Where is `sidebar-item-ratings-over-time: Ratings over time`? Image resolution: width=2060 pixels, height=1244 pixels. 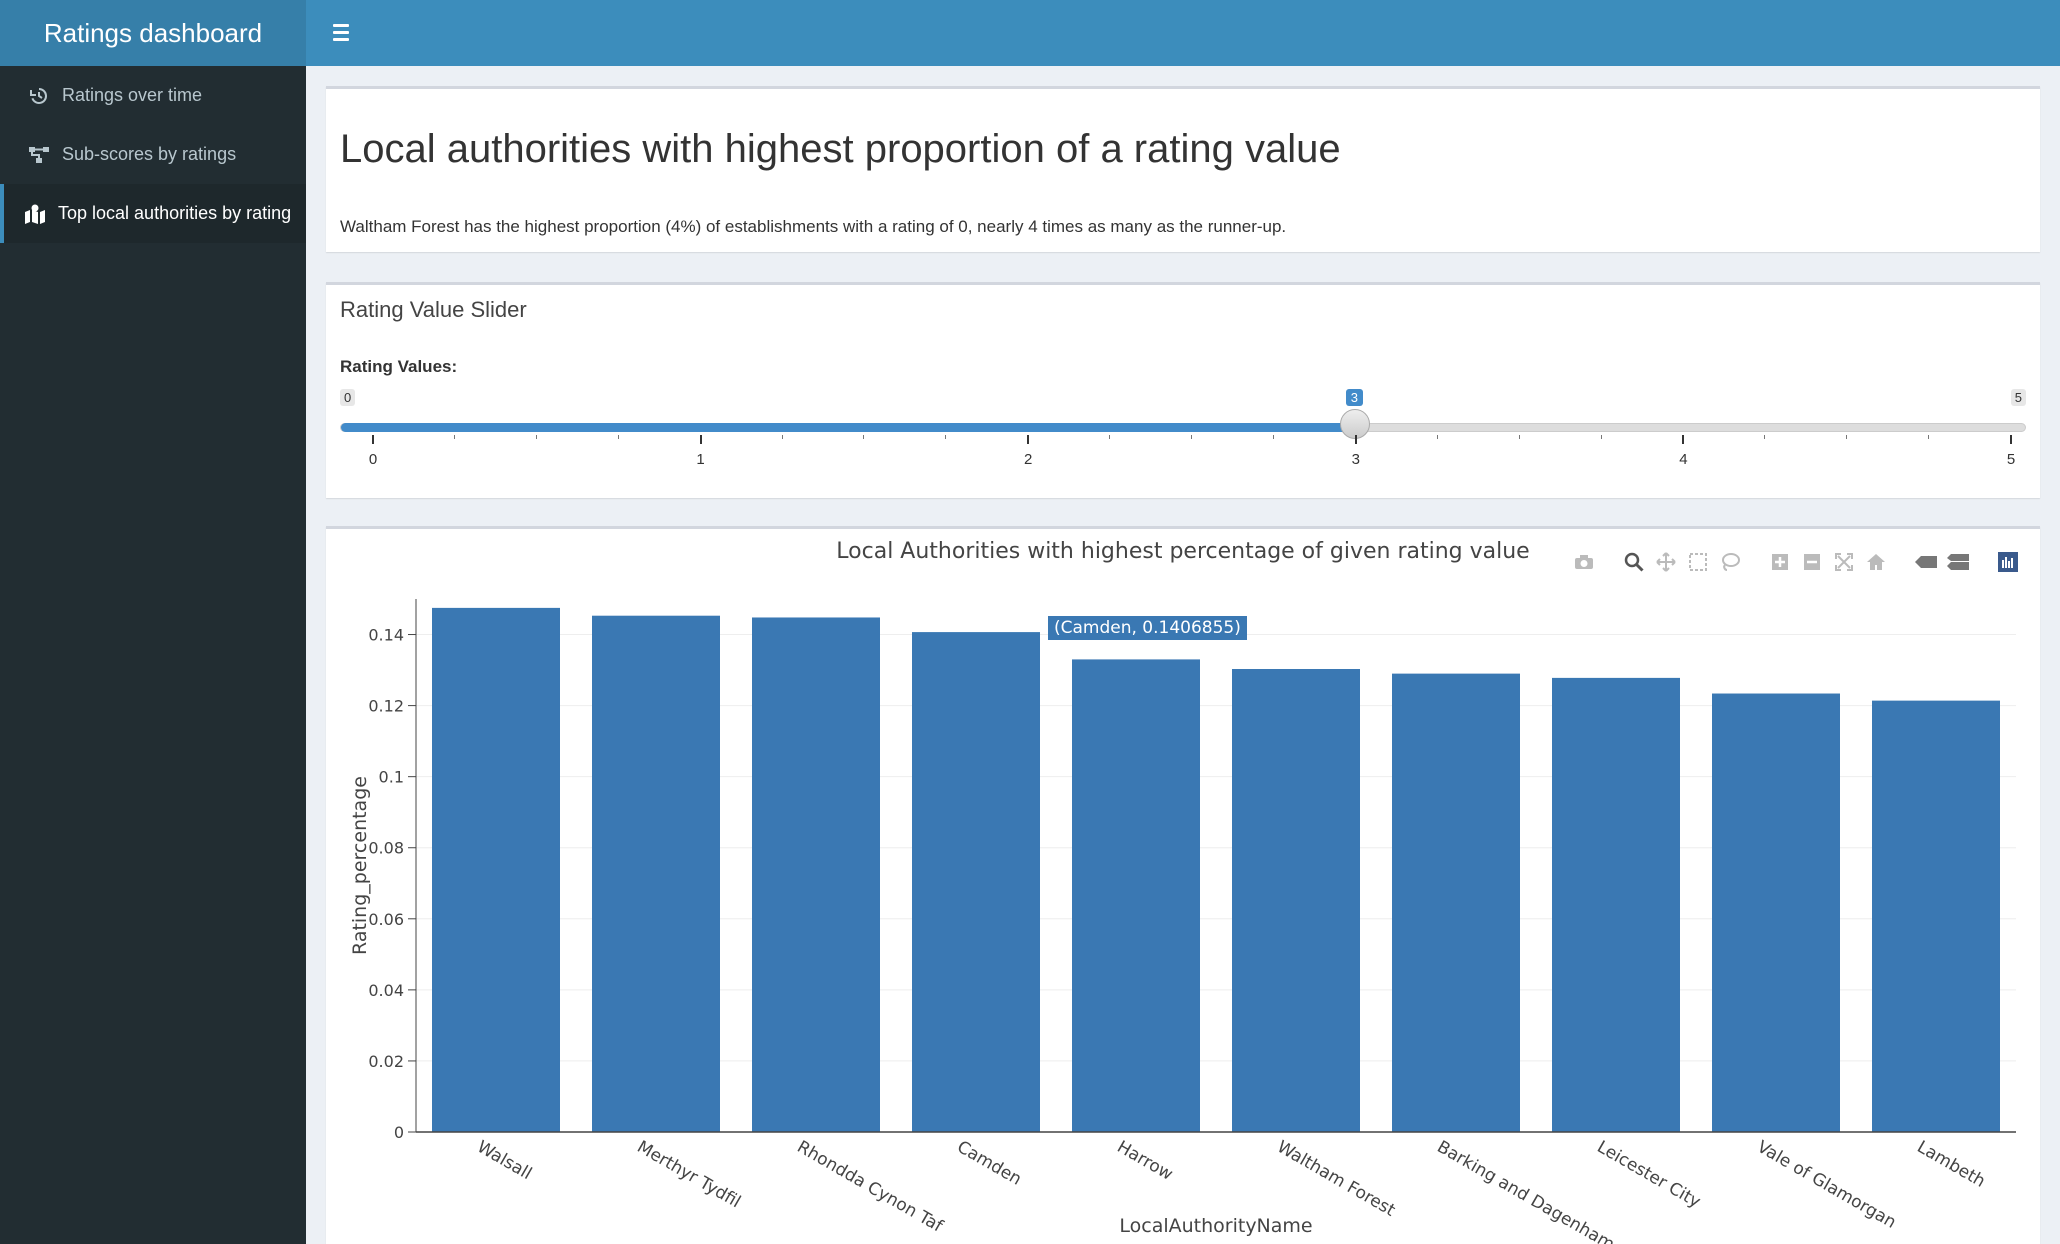 sidebar-item-ratings-over-time: Ratings over time is located at coordinates (153, 95).